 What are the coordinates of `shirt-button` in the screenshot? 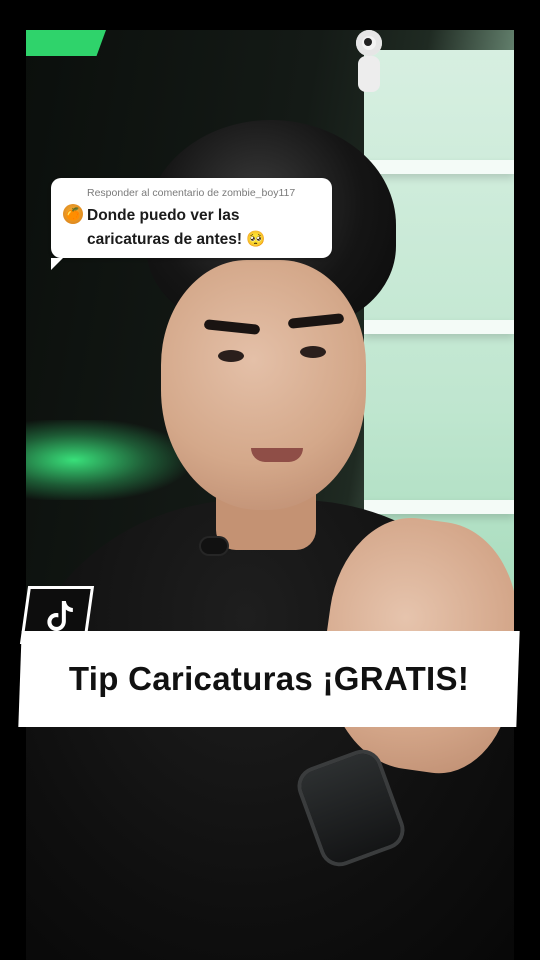 It's located at (214, 546).